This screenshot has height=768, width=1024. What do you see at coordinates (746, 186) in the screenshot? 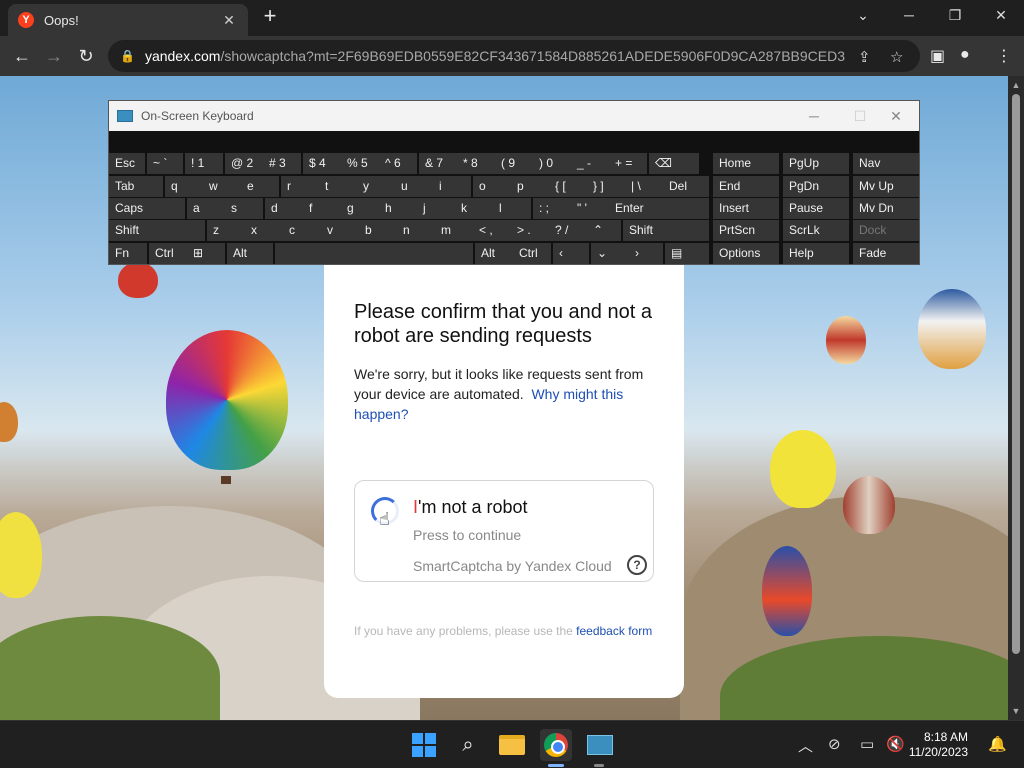
I see `nav-key: End` at bounding box center [746, 186].